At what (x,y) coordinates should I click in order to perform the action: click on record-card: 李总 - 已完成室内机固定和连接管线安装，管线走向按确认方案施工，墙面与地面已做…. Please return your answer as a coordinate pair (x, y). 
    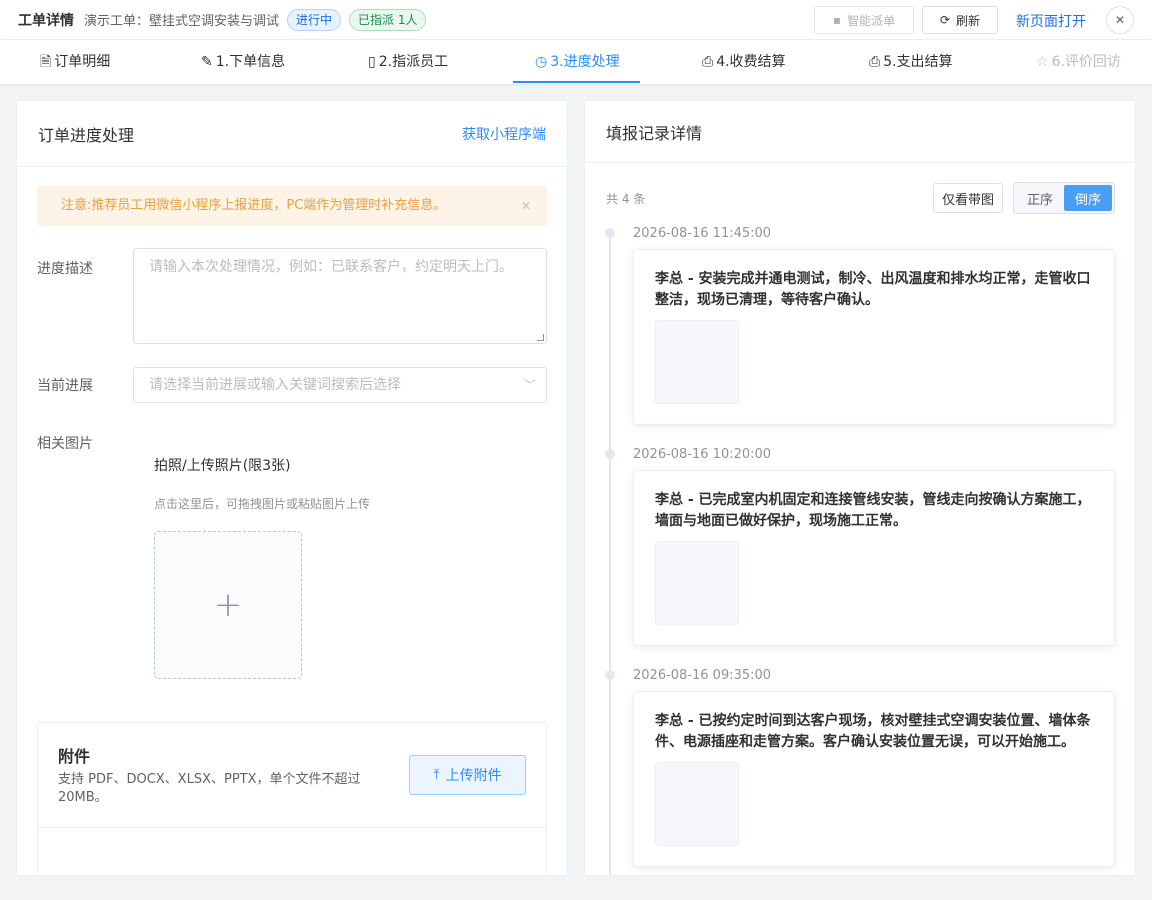
    Looking at the image, I should click on (874, 558).